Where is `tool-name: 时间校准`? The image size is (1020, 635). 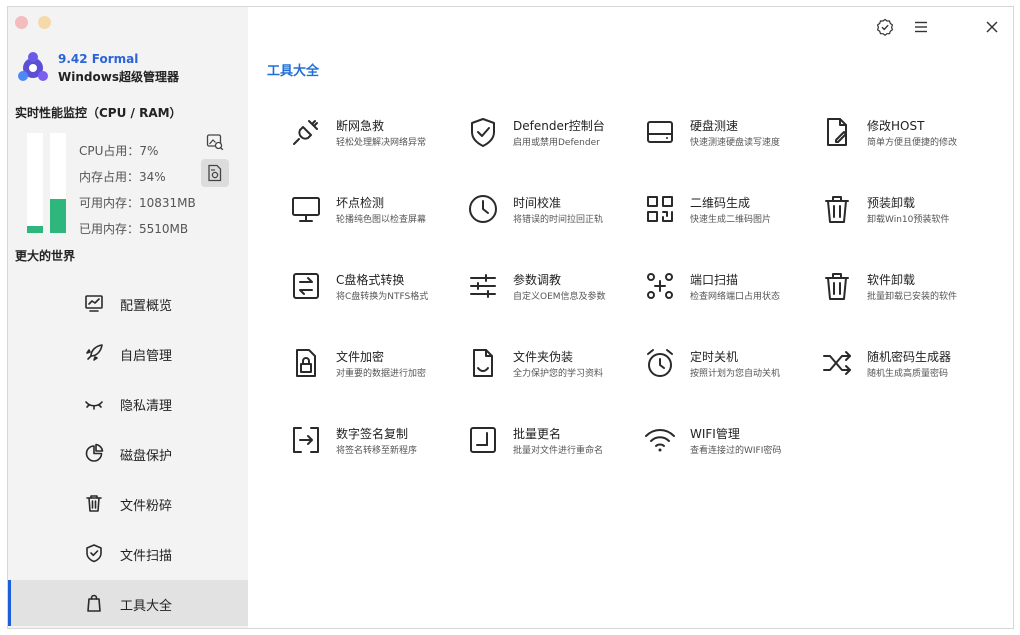
tool-name: 时间校准 is located at coordinates (537, 203).